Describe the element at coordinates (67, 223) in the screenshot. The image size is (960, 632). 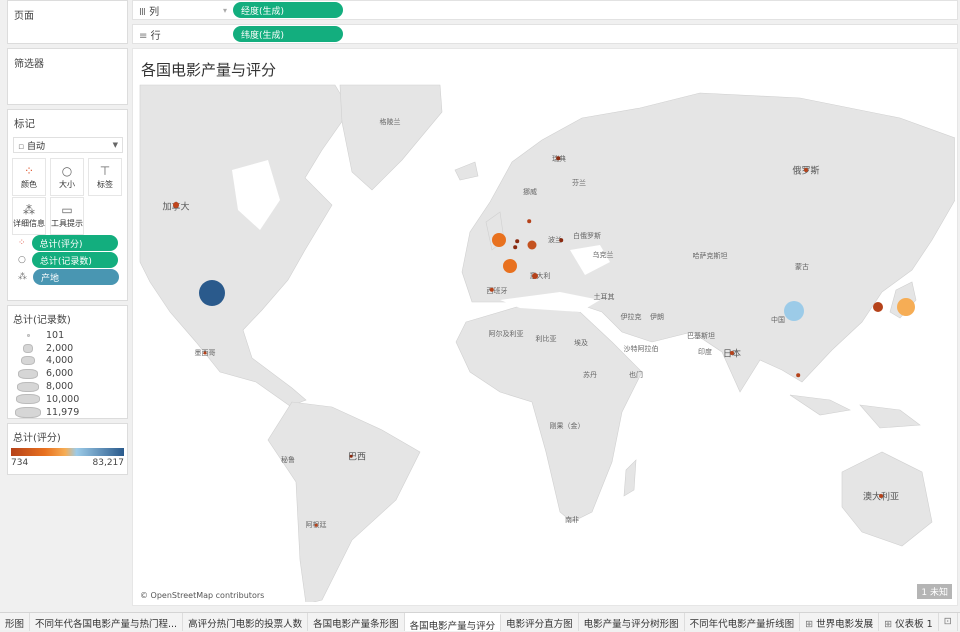
I see `tooltip-label: 工具提示` at that location.